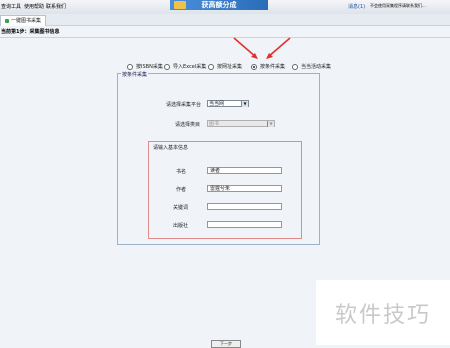 This screenshot has height=348, width=450. Describe the element at coordinates (279, 47) in the screenshot. I see `arrow-right` at that location.